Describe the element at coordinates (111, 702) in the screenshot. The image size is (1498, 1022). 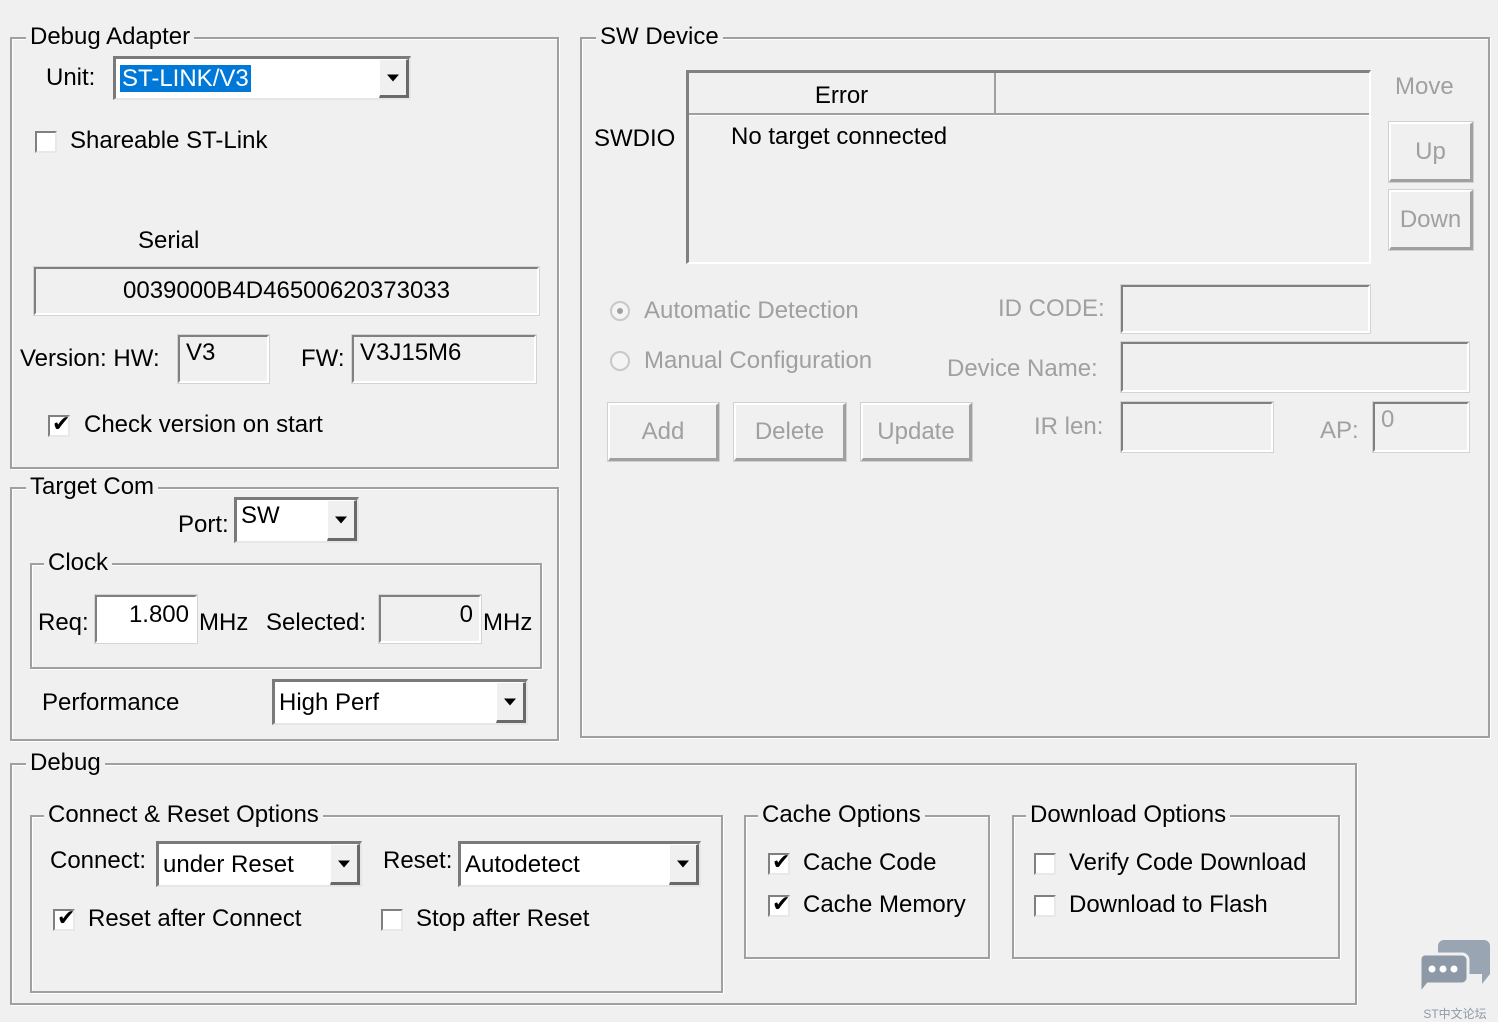
I see `performance-label: Performance` at that location.